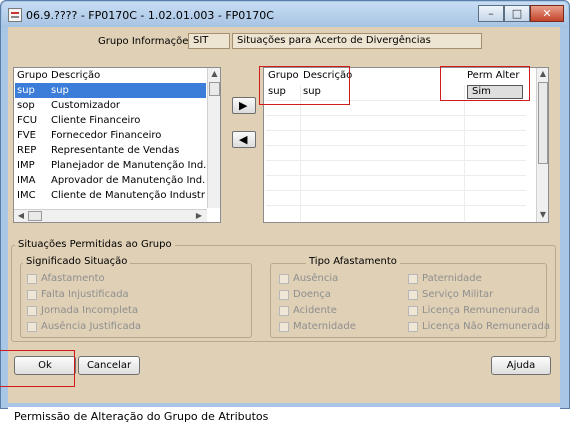  What do you see at coordinates (96, 120) in the screenshot?
I see `item-description: Cliente Financeiro` at bounding box center [96, 120].